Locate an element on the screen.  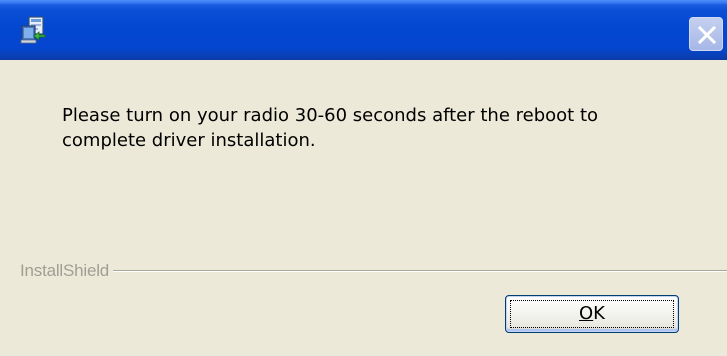
installshield-brand-label: InstallShield is located at coordinates (67, 271).